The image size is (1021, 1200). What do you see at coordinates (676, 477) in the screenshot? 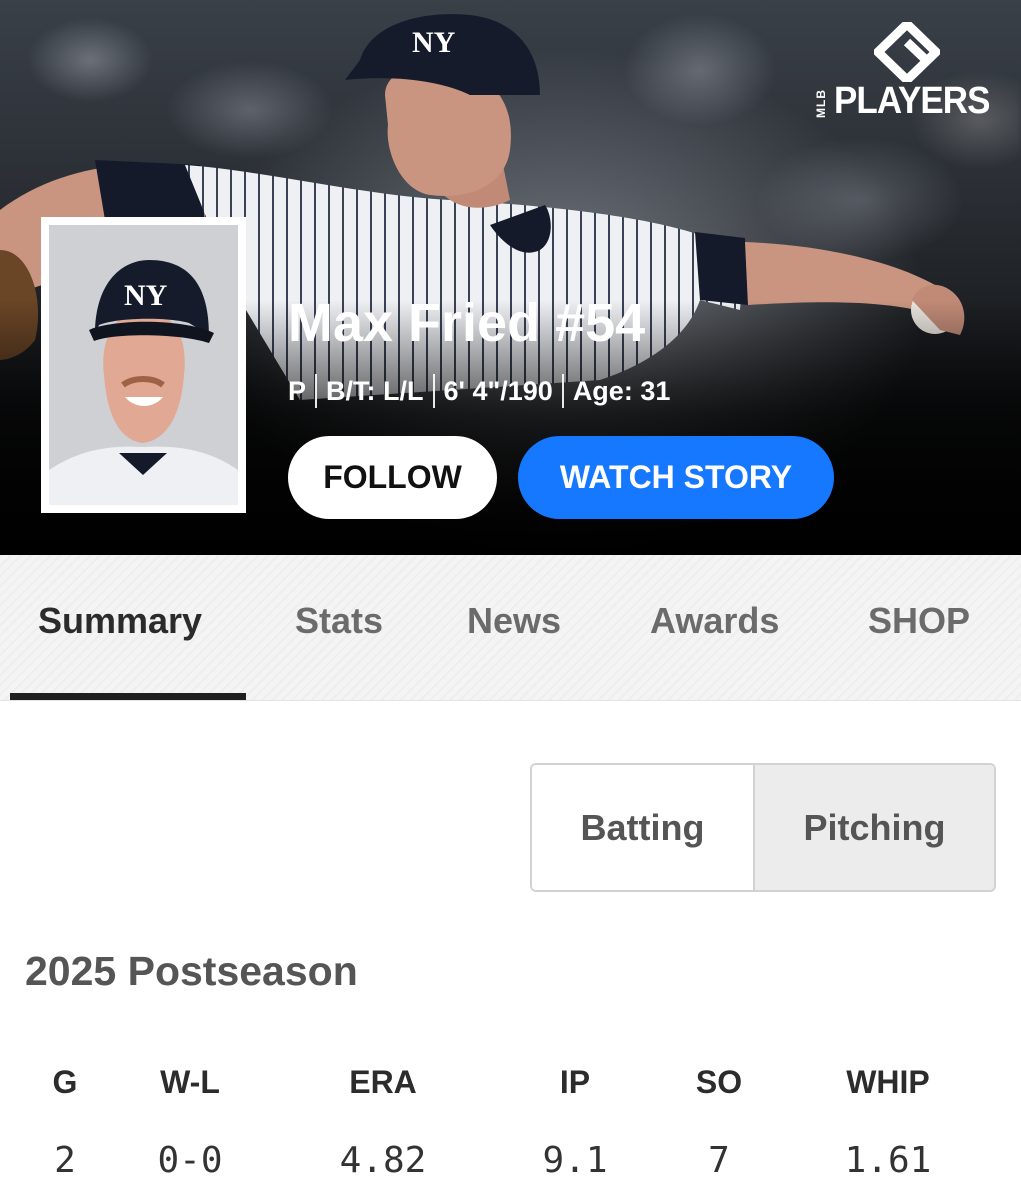
I see `watch-story-button: WATCH STORY` at bounding box center [676, 477].